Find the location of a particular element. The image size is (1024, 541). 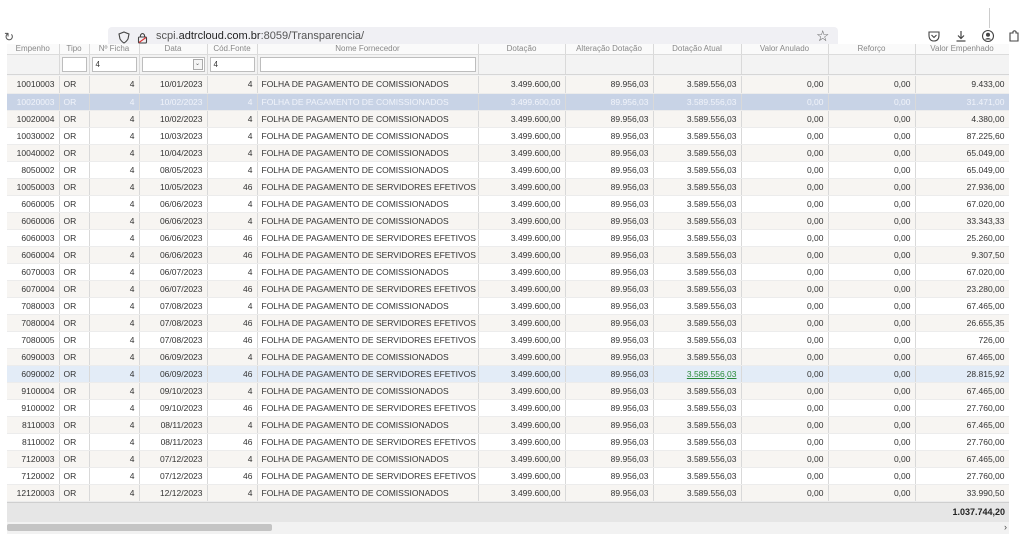

account-icon is located at coordinates (988, 36).